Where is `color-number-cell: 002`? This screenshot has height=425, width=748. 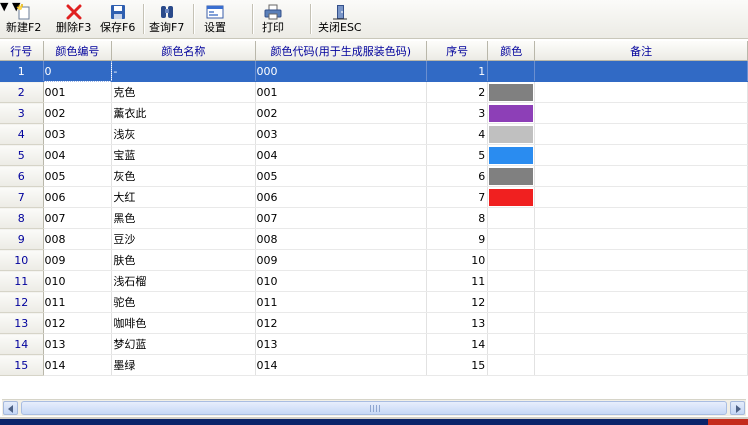
color-number-cell: 002 is located at coordinates (78, 113).